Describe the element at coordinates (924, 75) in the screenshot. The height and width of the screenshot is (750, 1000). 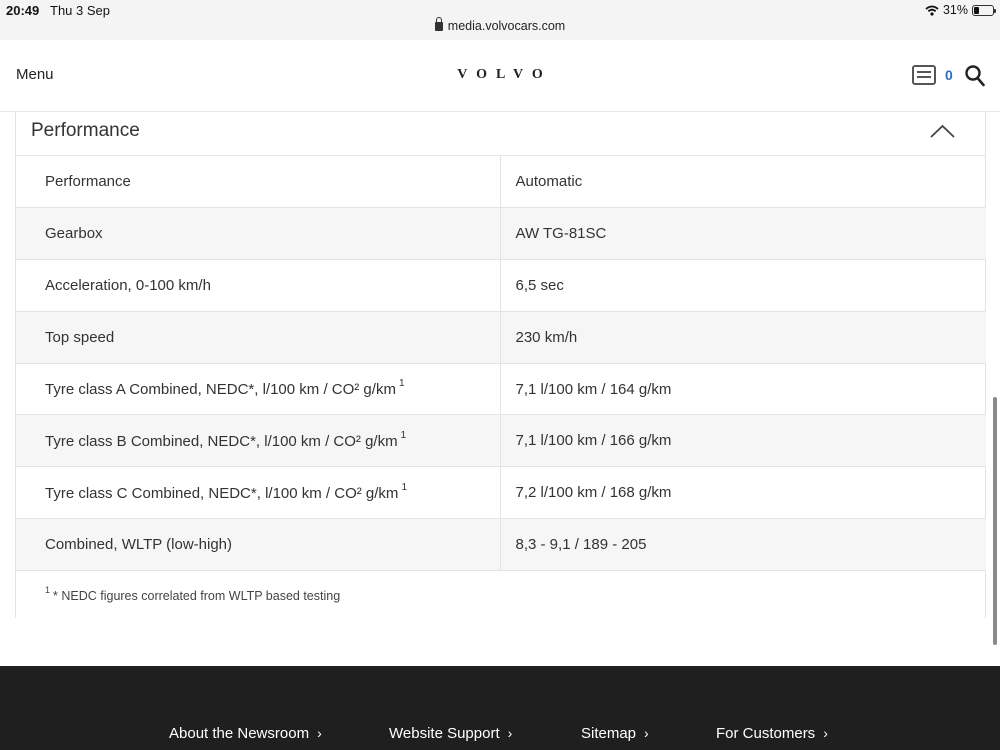
I see `cart-icon` at that location.